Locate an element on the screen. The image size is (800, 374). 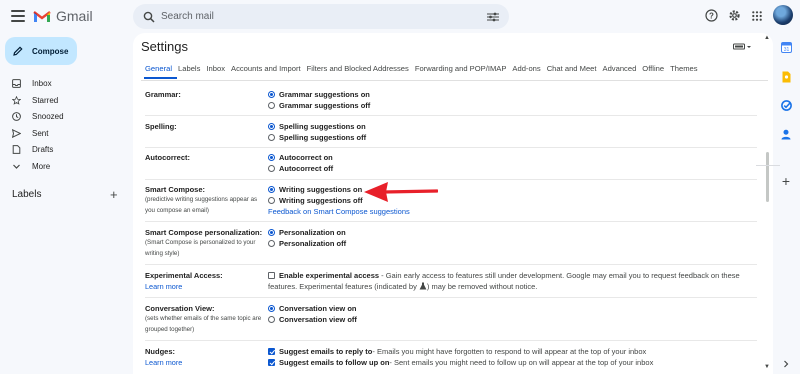
nav-item-label: Sent is located at coordinates (40, 133).